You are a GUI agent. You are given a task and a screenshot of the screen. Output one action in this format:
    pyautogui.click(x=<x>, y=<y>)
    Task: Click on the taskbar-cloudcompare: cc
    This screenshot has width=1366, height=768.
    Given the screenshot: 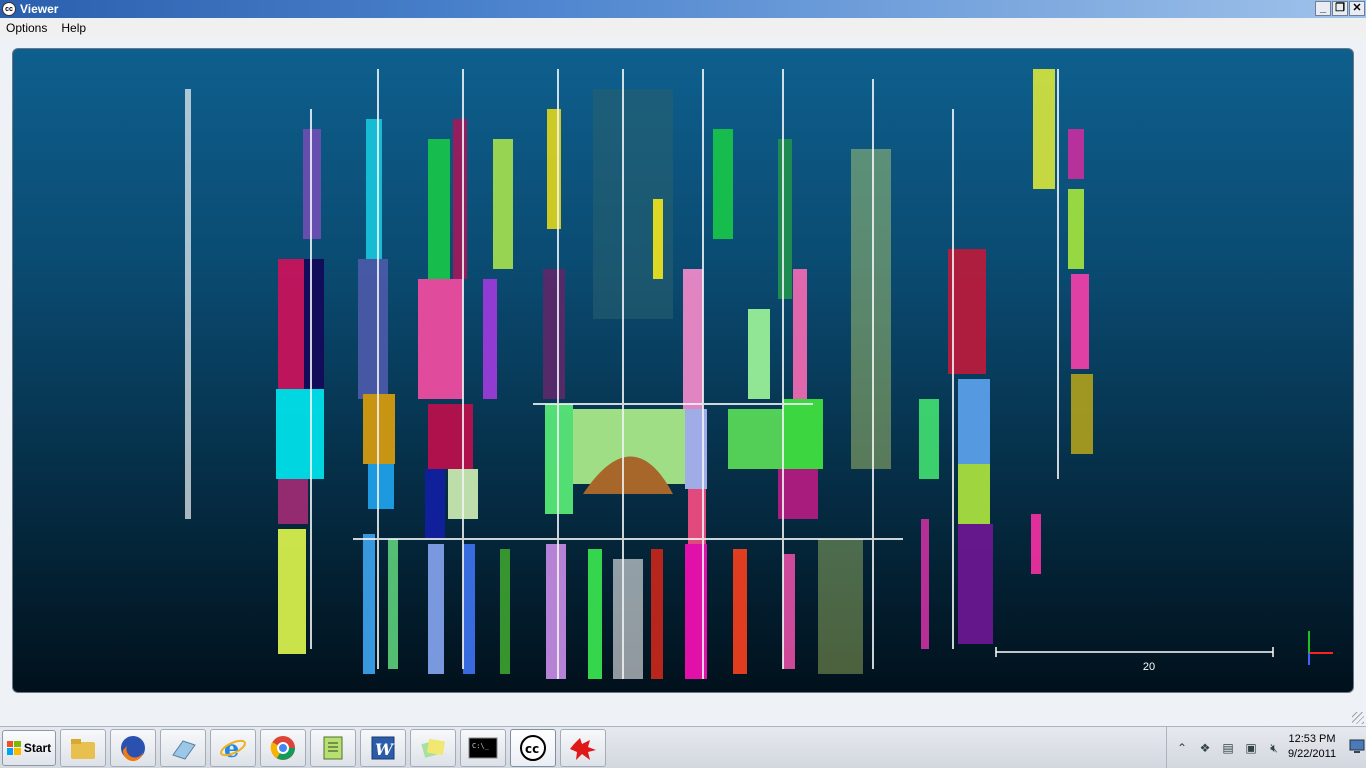 What is the action you would take?
    pyautogui.click(x=533, y=747)
    